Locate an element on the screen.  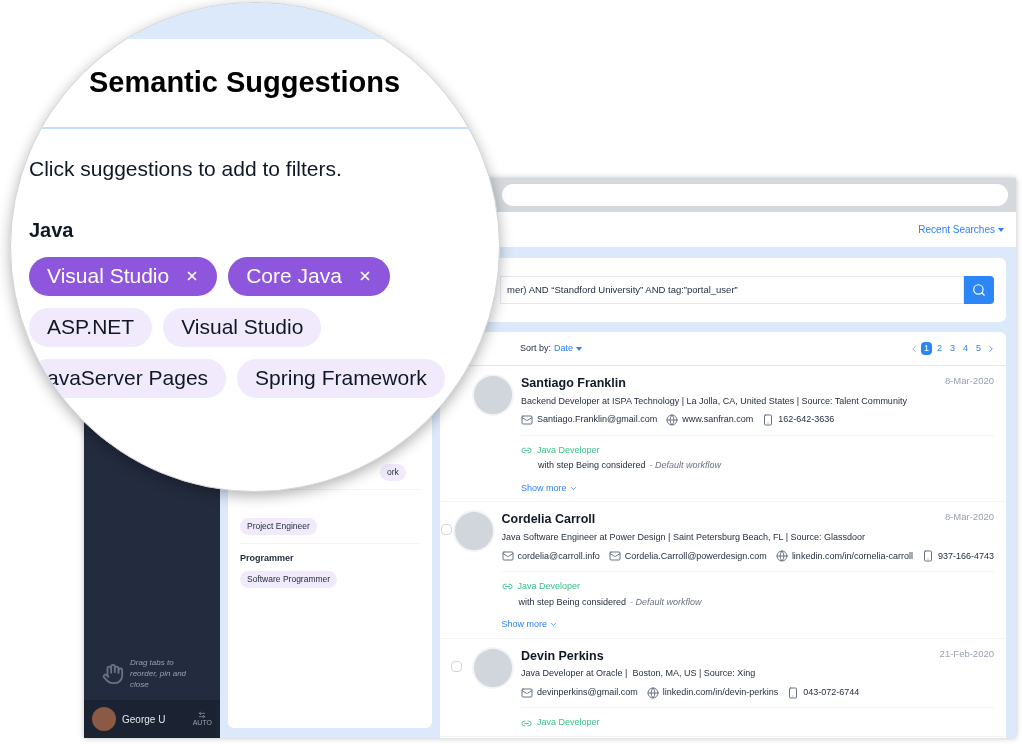
search-button is located at coordinates (979, 290).